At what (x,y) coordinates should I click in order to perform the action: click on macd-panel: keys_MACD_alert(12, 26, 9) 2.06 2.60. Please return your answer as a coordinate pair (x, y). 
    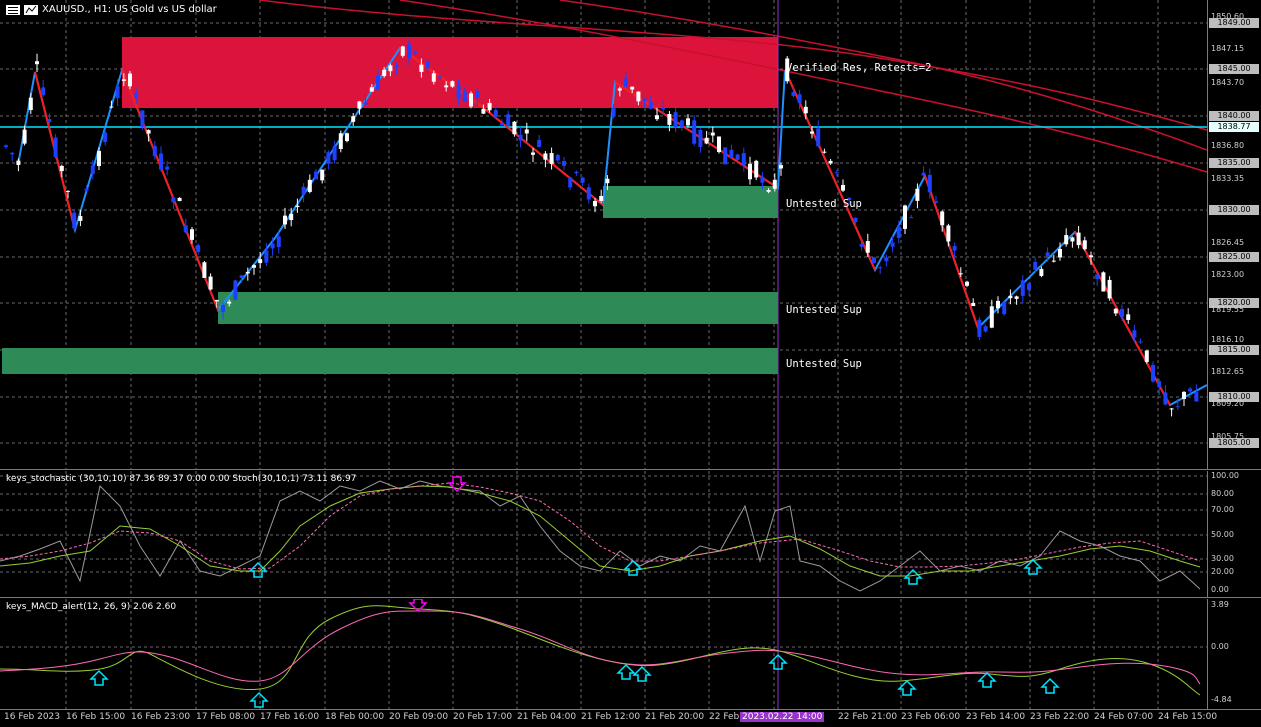
    Looking at the image, I should click on (603, 654).